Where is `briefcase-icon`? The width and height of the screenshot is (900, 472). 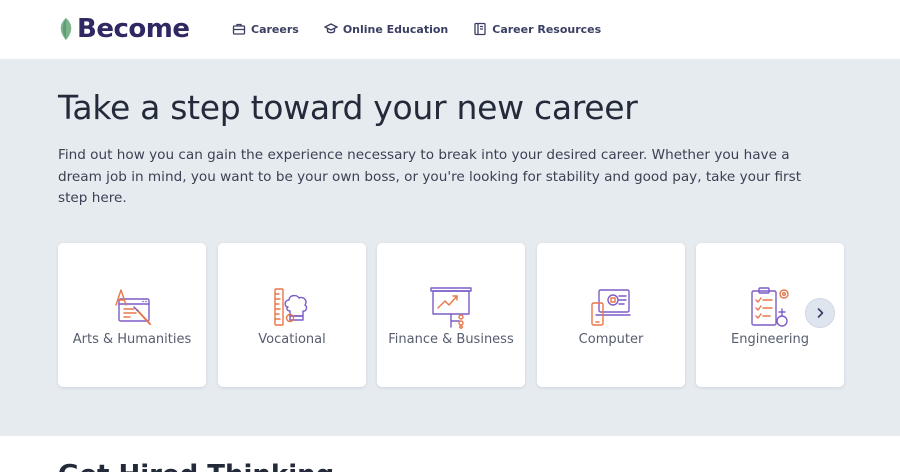
briefcase-icon is located at coordinates (239, 29).